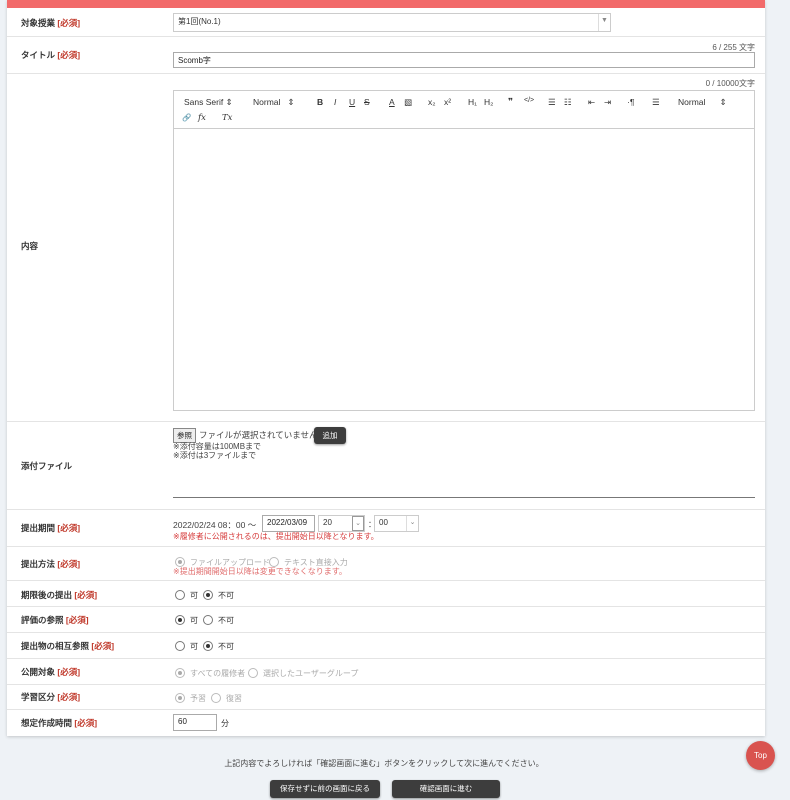 Image resolution: width=790 pixels, height=800 pixels. What do you see at coordinates (262, 435) in the screenshot?
I see `no-file-text: ファイルが選択されていません。` at bounding box center [262, 435].